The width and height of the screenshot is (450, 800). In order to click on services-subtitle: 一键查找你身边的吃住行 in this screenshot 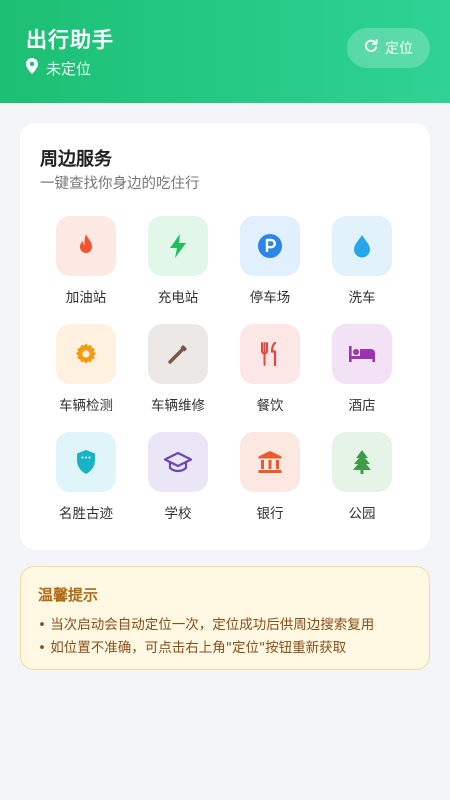, I will do `click(120, 184)`.